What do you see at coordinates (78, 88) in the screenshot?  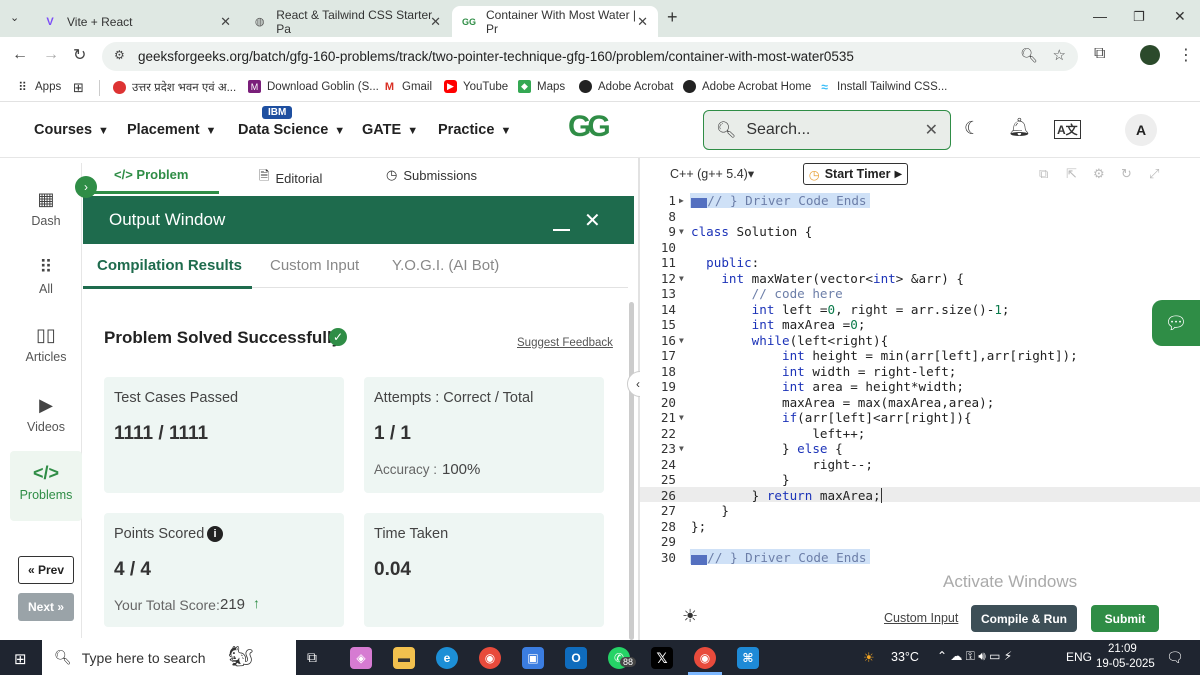 I see `tab-groups-icon: ⊞` at bounding box center [78, 88].